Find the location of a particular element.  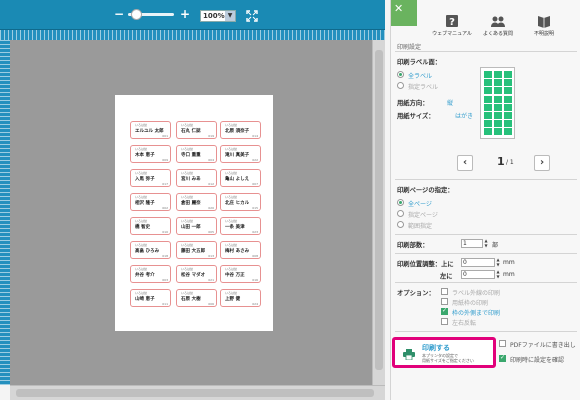

label-outline-checkbox is located at coordinates (444, 291).